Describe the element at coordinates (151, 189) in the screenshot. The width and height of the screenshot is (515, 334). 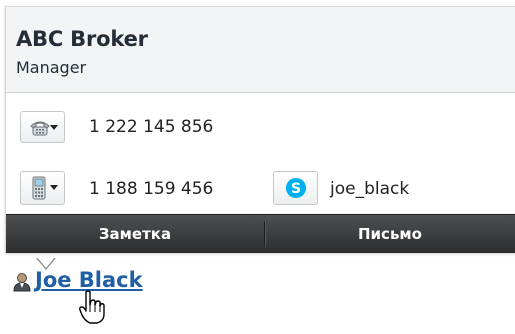
I see `mobile-number: 1 188 159 456` at that location.